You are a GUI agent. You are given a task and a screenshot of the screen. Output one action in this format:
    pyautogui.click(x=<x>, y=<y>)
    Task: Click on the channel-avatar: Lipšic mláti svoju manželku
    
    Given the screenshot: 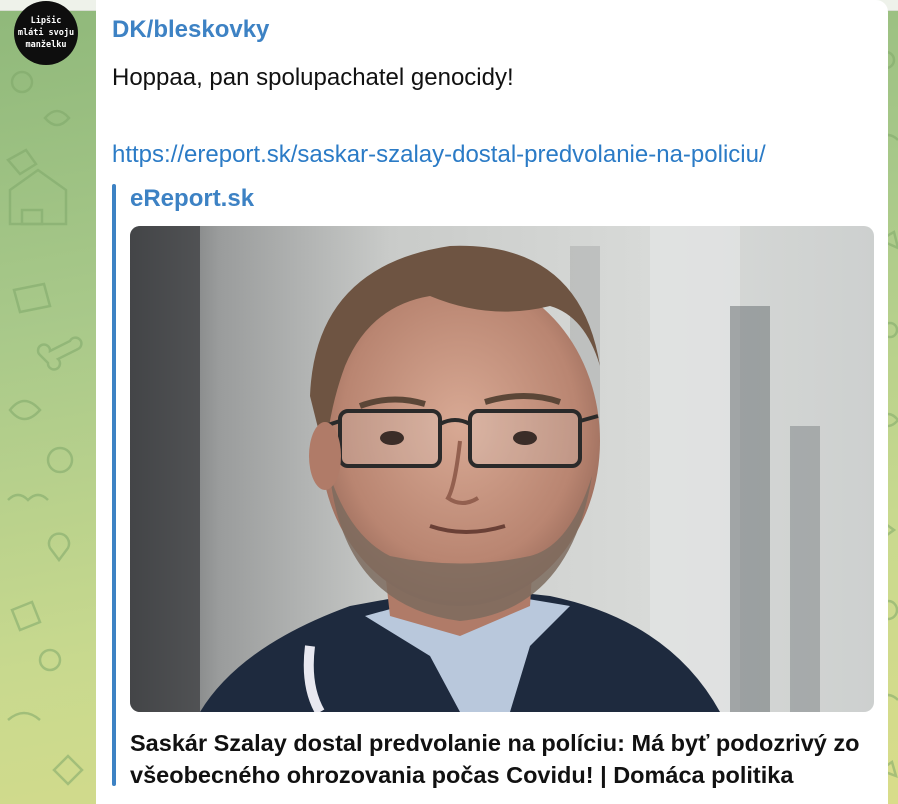 What is the action you would take?
    pyautogui.click(x=46, y=33)
    